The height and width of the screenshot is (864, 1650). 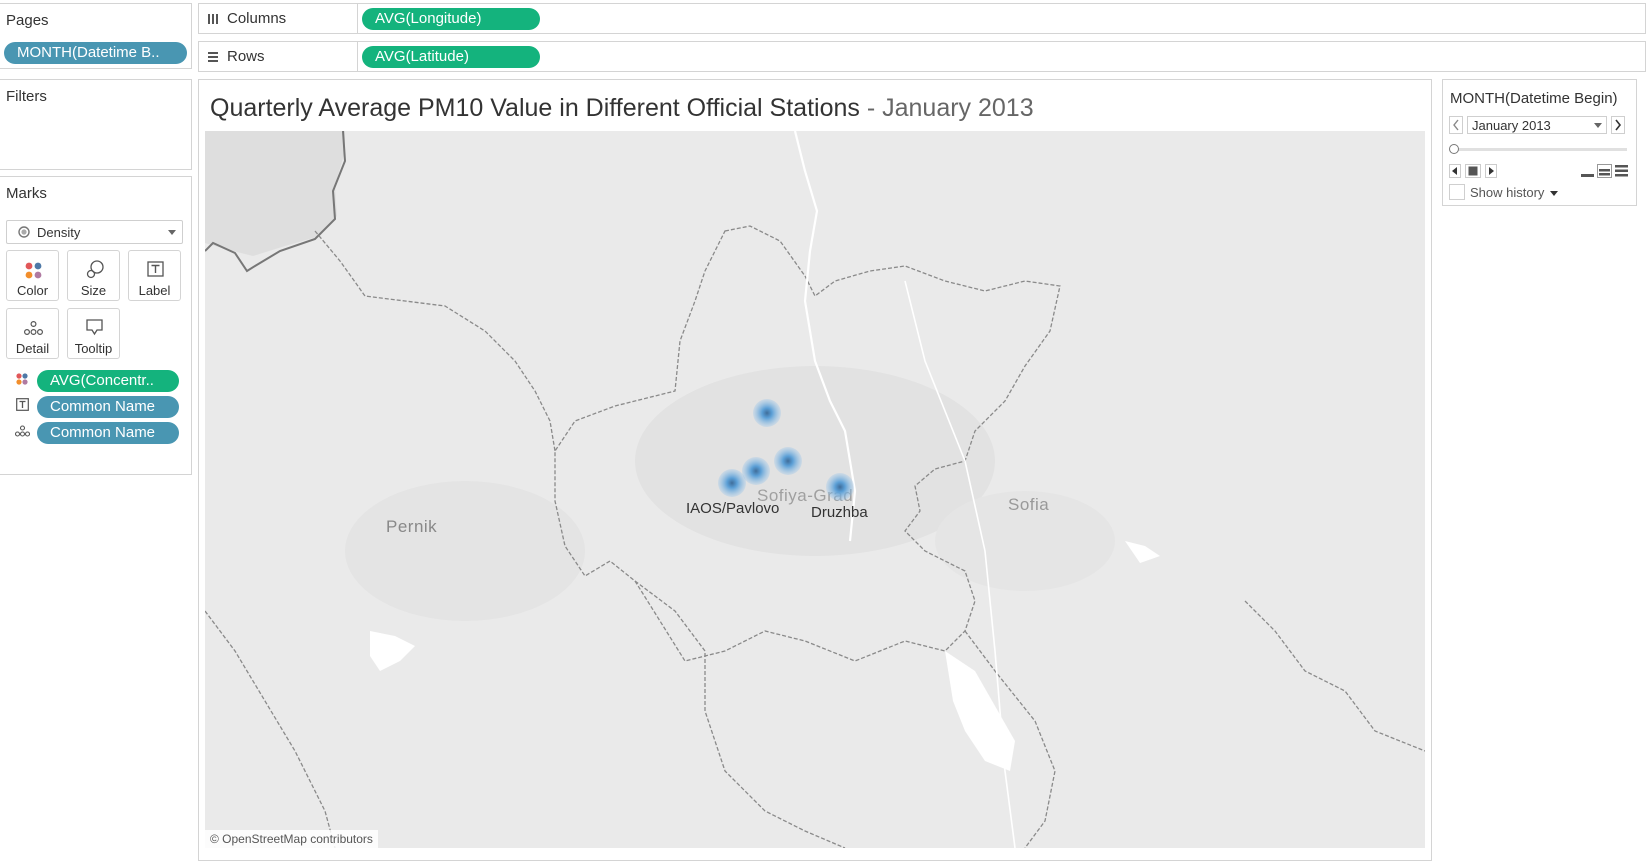 I want to click on detail-label: Detail, so click(x=32, y=348).